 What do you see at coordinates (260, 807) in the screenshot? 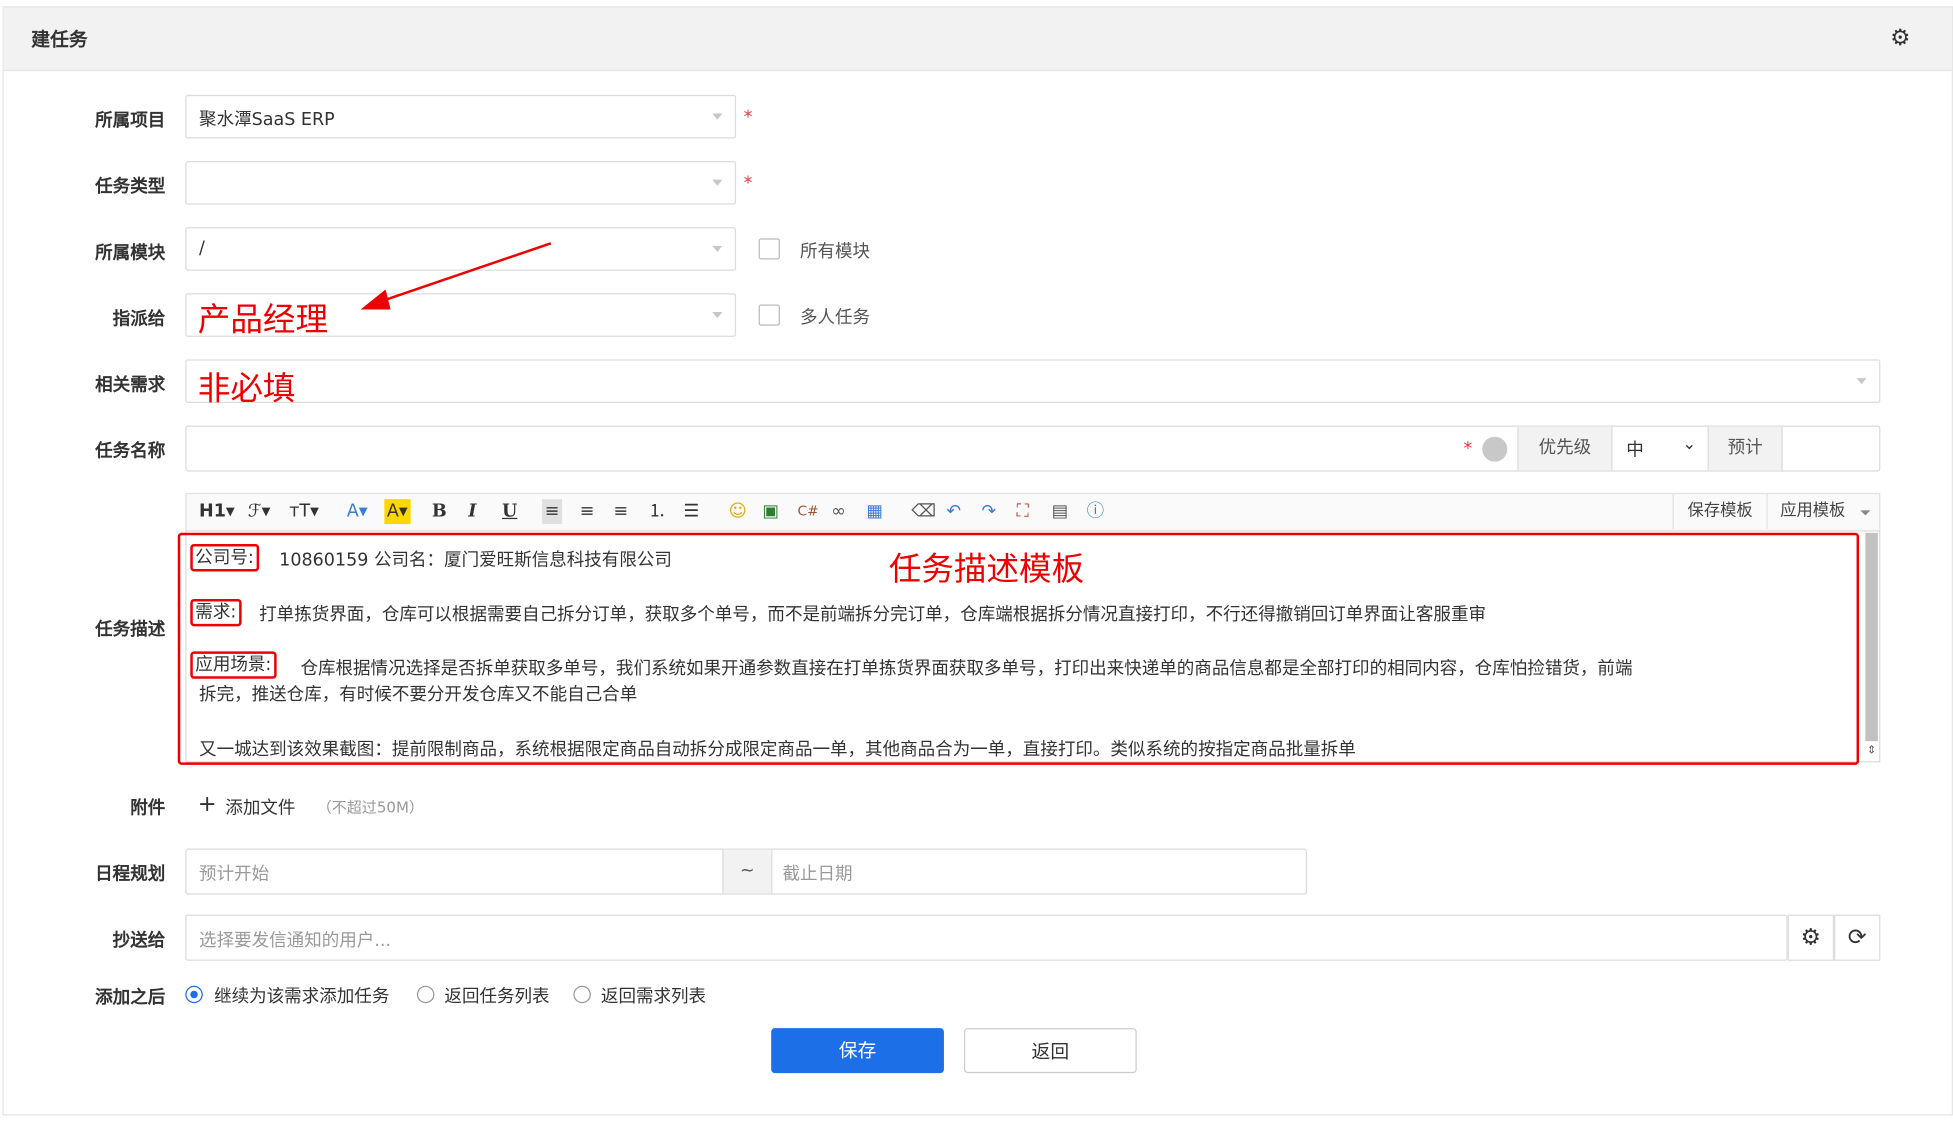
I see `add-file-link: 添加文件` at bounding box center [260, 807].